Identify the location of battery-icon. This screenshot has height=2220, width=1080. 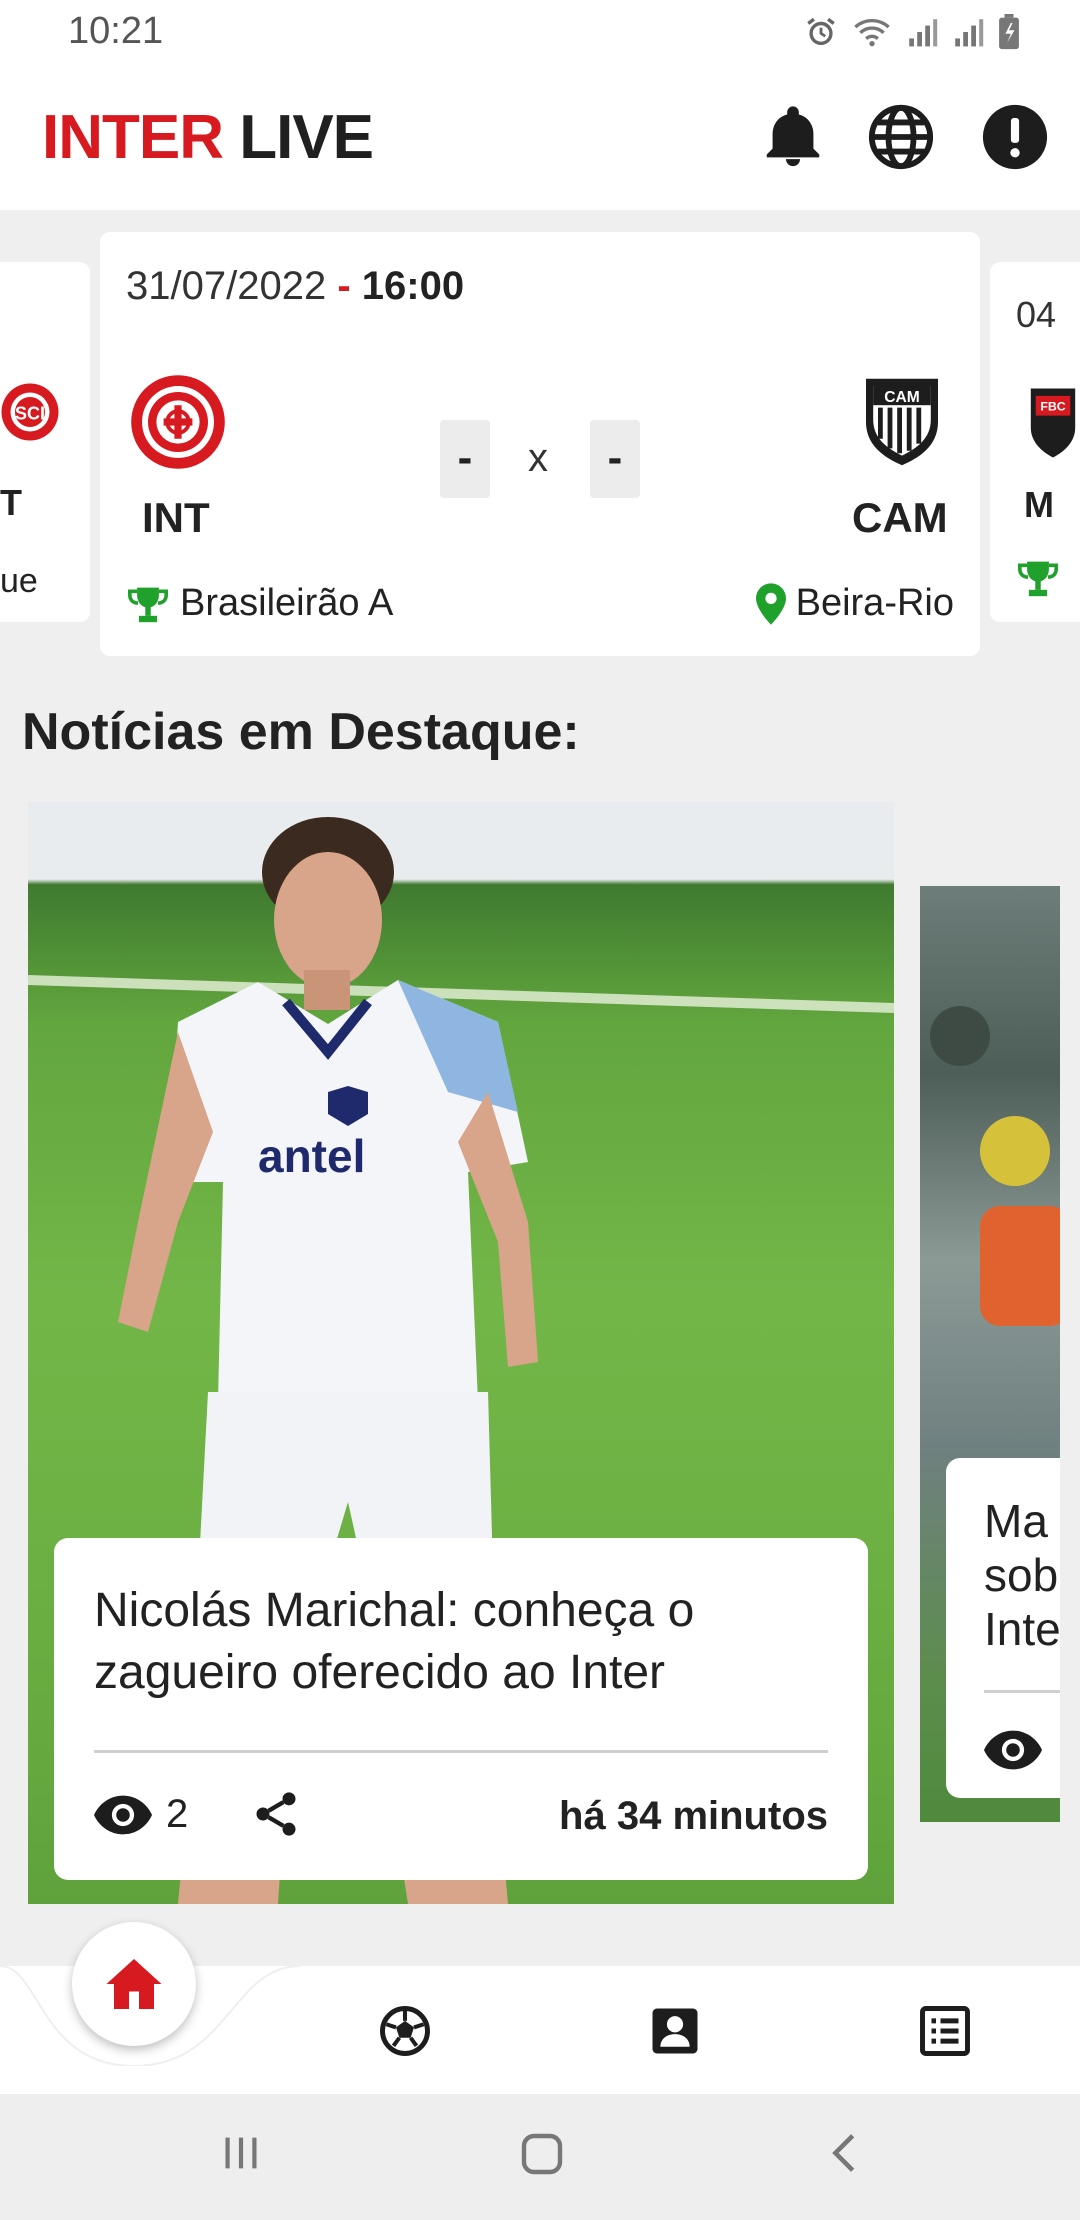
(1009, 32).